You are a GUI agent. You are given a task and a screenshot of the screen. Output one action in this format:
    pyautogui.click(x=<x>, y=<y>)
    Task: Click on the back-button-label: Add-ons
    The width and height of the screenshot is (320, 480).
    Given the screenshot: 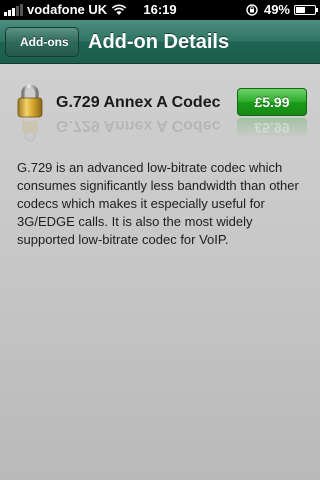 What is the action you would take?
    pyautogui.click(x=44, y=42)
    